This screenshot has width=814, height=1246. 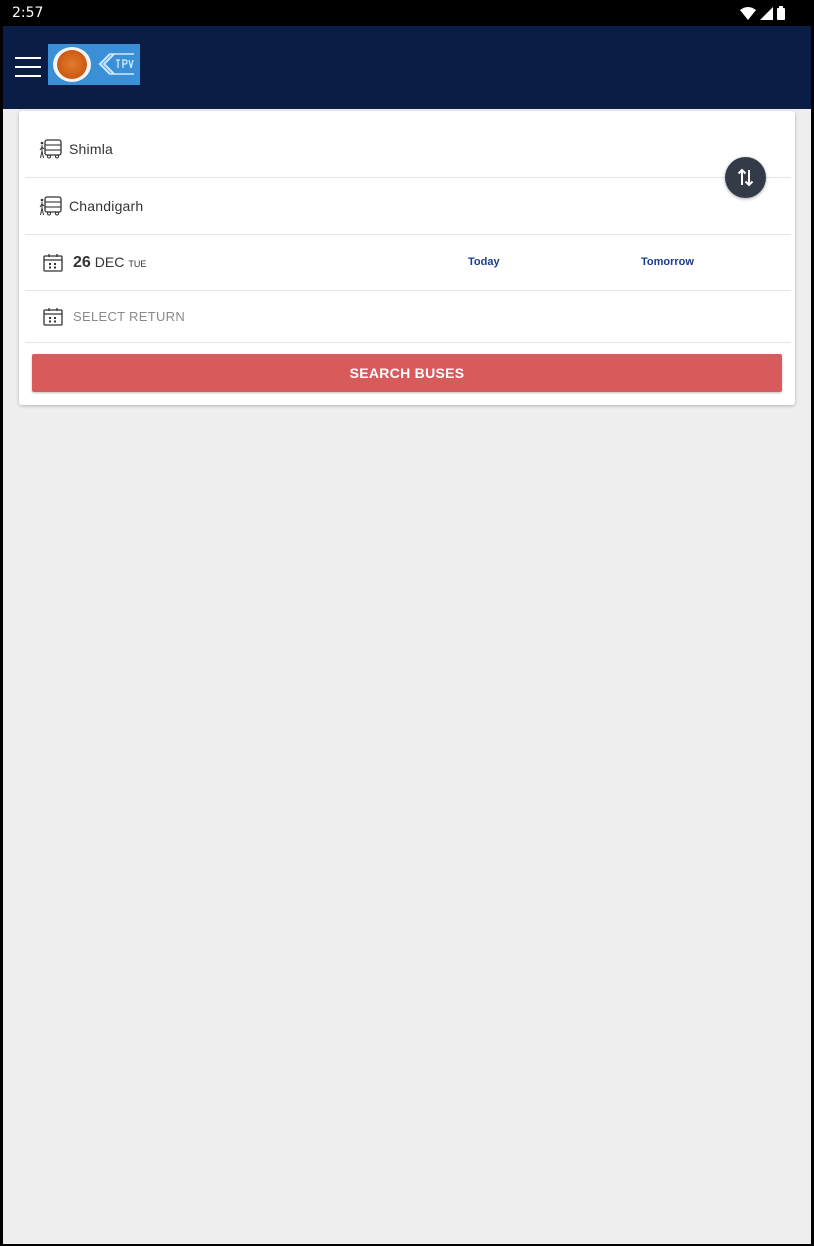 What do you see at coordinates (484, 262) in the screenshot?
I see `today-button: Today` at bounding box center [484, 262].